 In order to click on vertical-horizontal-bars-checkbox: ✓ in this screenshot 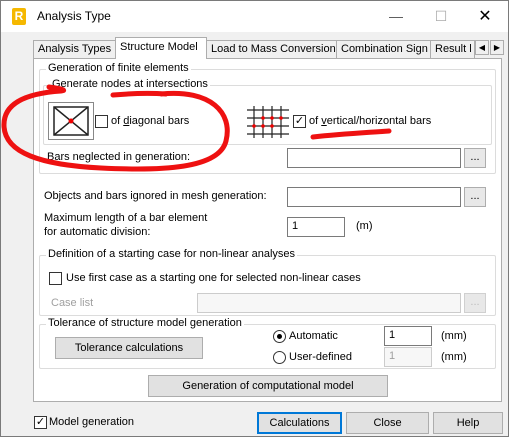, I will do `click(299, 121)`.